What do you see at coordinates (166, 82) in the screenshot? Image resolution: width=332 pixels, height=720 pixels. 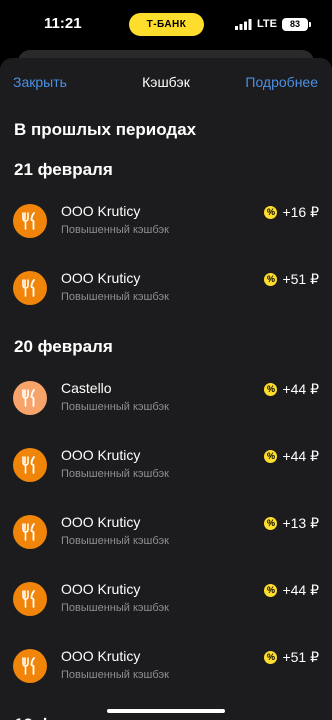 I see `nav-bar: Закрыть Кэшбэк Подробнее` at bounding box center [166, 82].